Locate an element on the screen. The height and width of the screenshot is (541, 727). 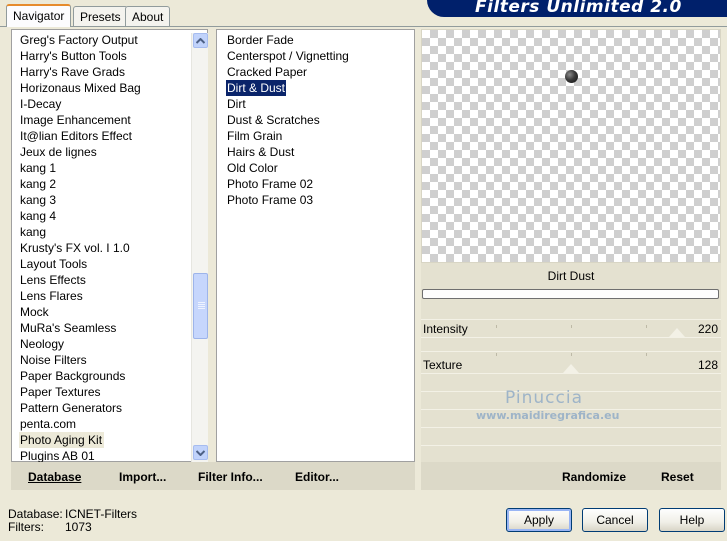
filters-count-label: Filters: is located at coordinates (26, 527).